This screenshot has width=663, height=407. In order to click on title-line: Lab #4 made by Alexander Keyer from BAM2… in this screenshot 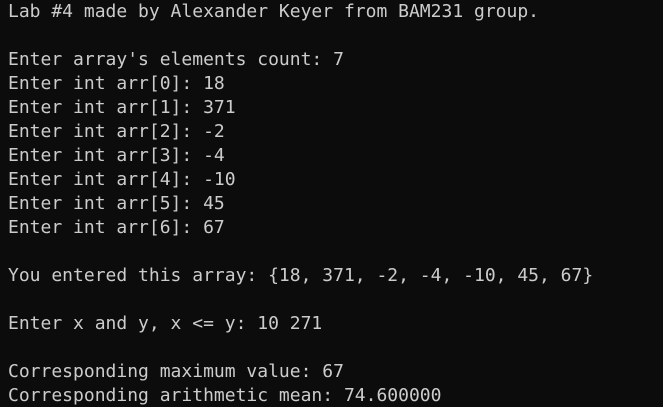, I will do `click(274, 11)`.